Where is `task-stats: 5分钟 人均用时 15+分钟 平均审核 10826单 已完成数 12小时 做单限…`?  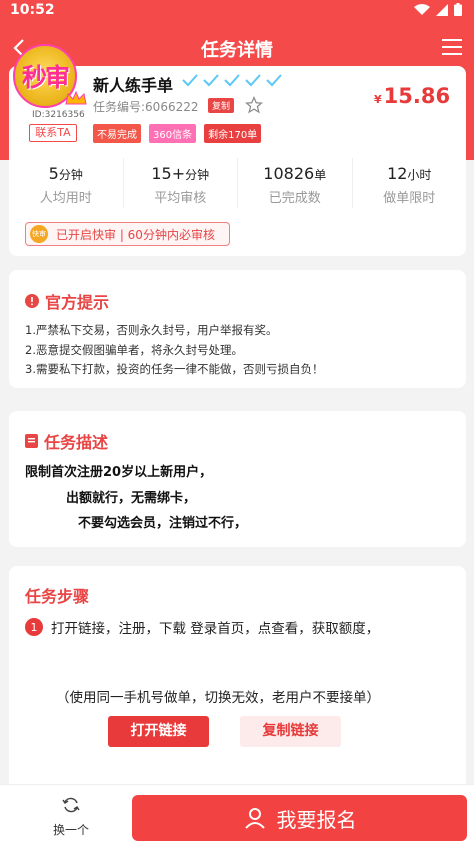 task-stats: 5分钟 人均用时 15+分钟 平均审核 10826单 已完成数 12小时 做单限… is located at coordinates (237, 183).